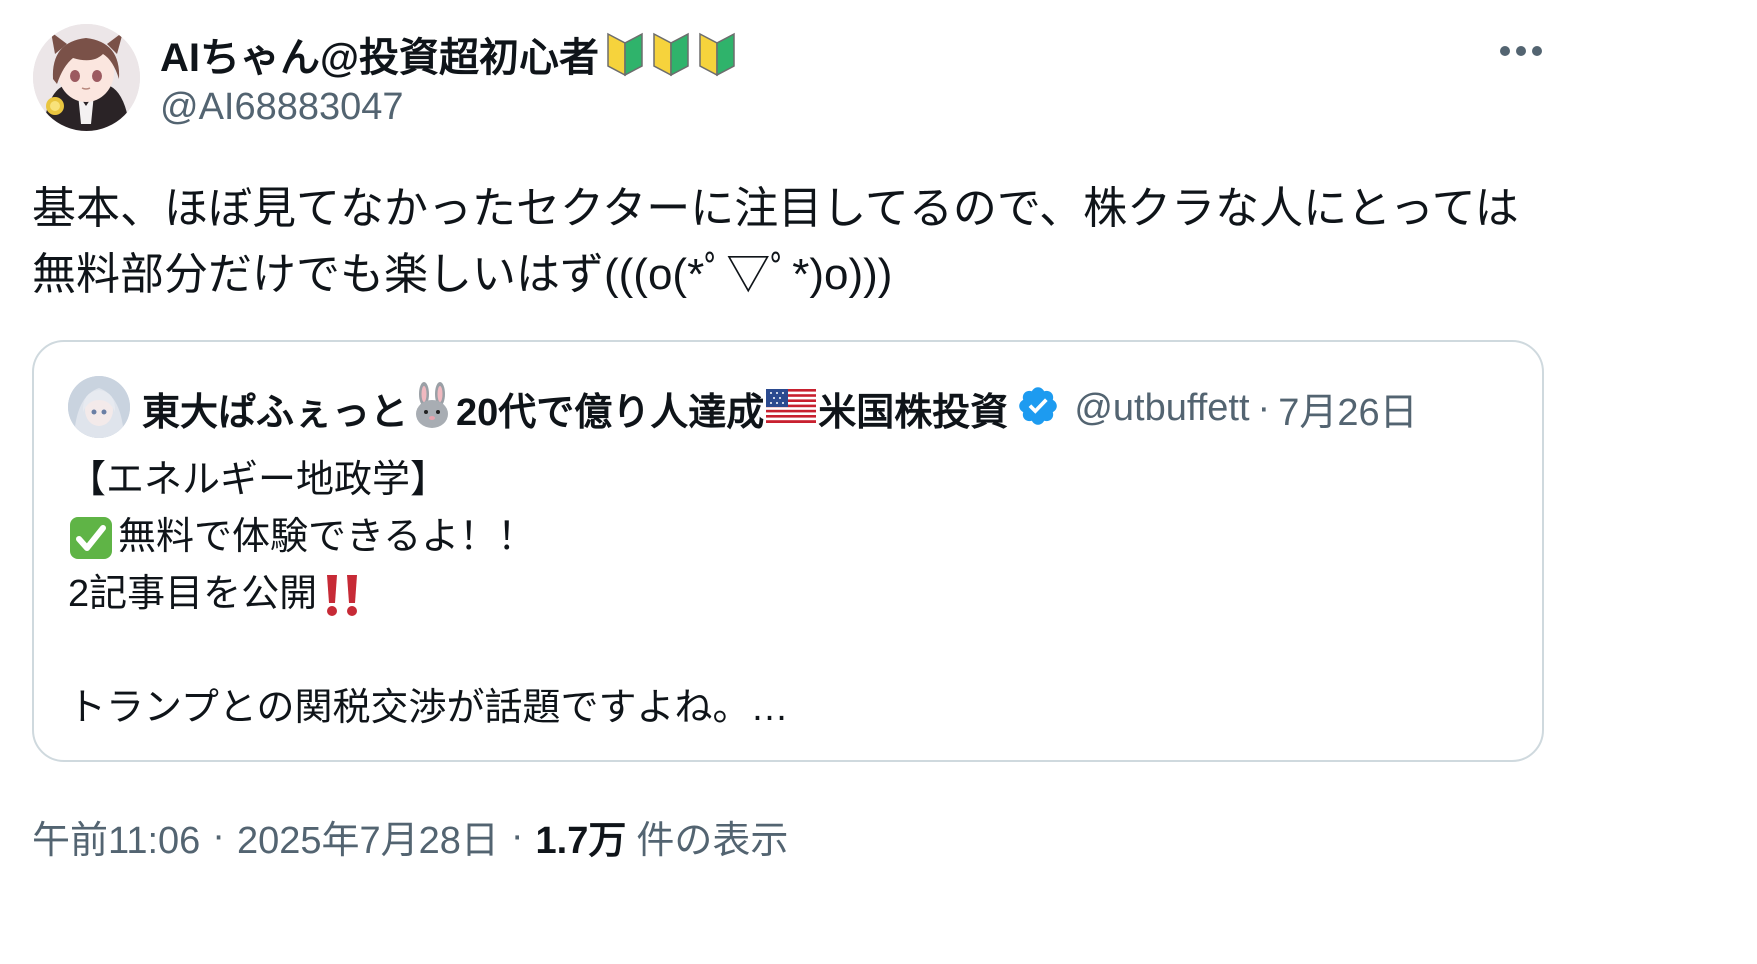  Describe the element at coordinates (193, 594) in the screenshot. I see `quoted-line-text: 2記事目を公開` at that location.